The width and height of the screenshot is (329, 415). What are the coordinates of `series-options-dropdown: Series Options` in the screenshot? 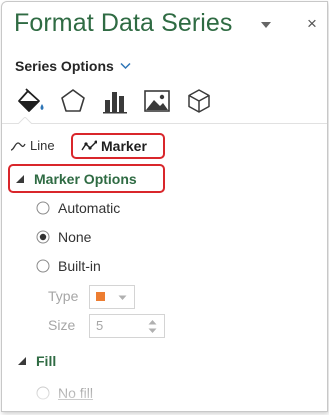 It's located at (73, 66).